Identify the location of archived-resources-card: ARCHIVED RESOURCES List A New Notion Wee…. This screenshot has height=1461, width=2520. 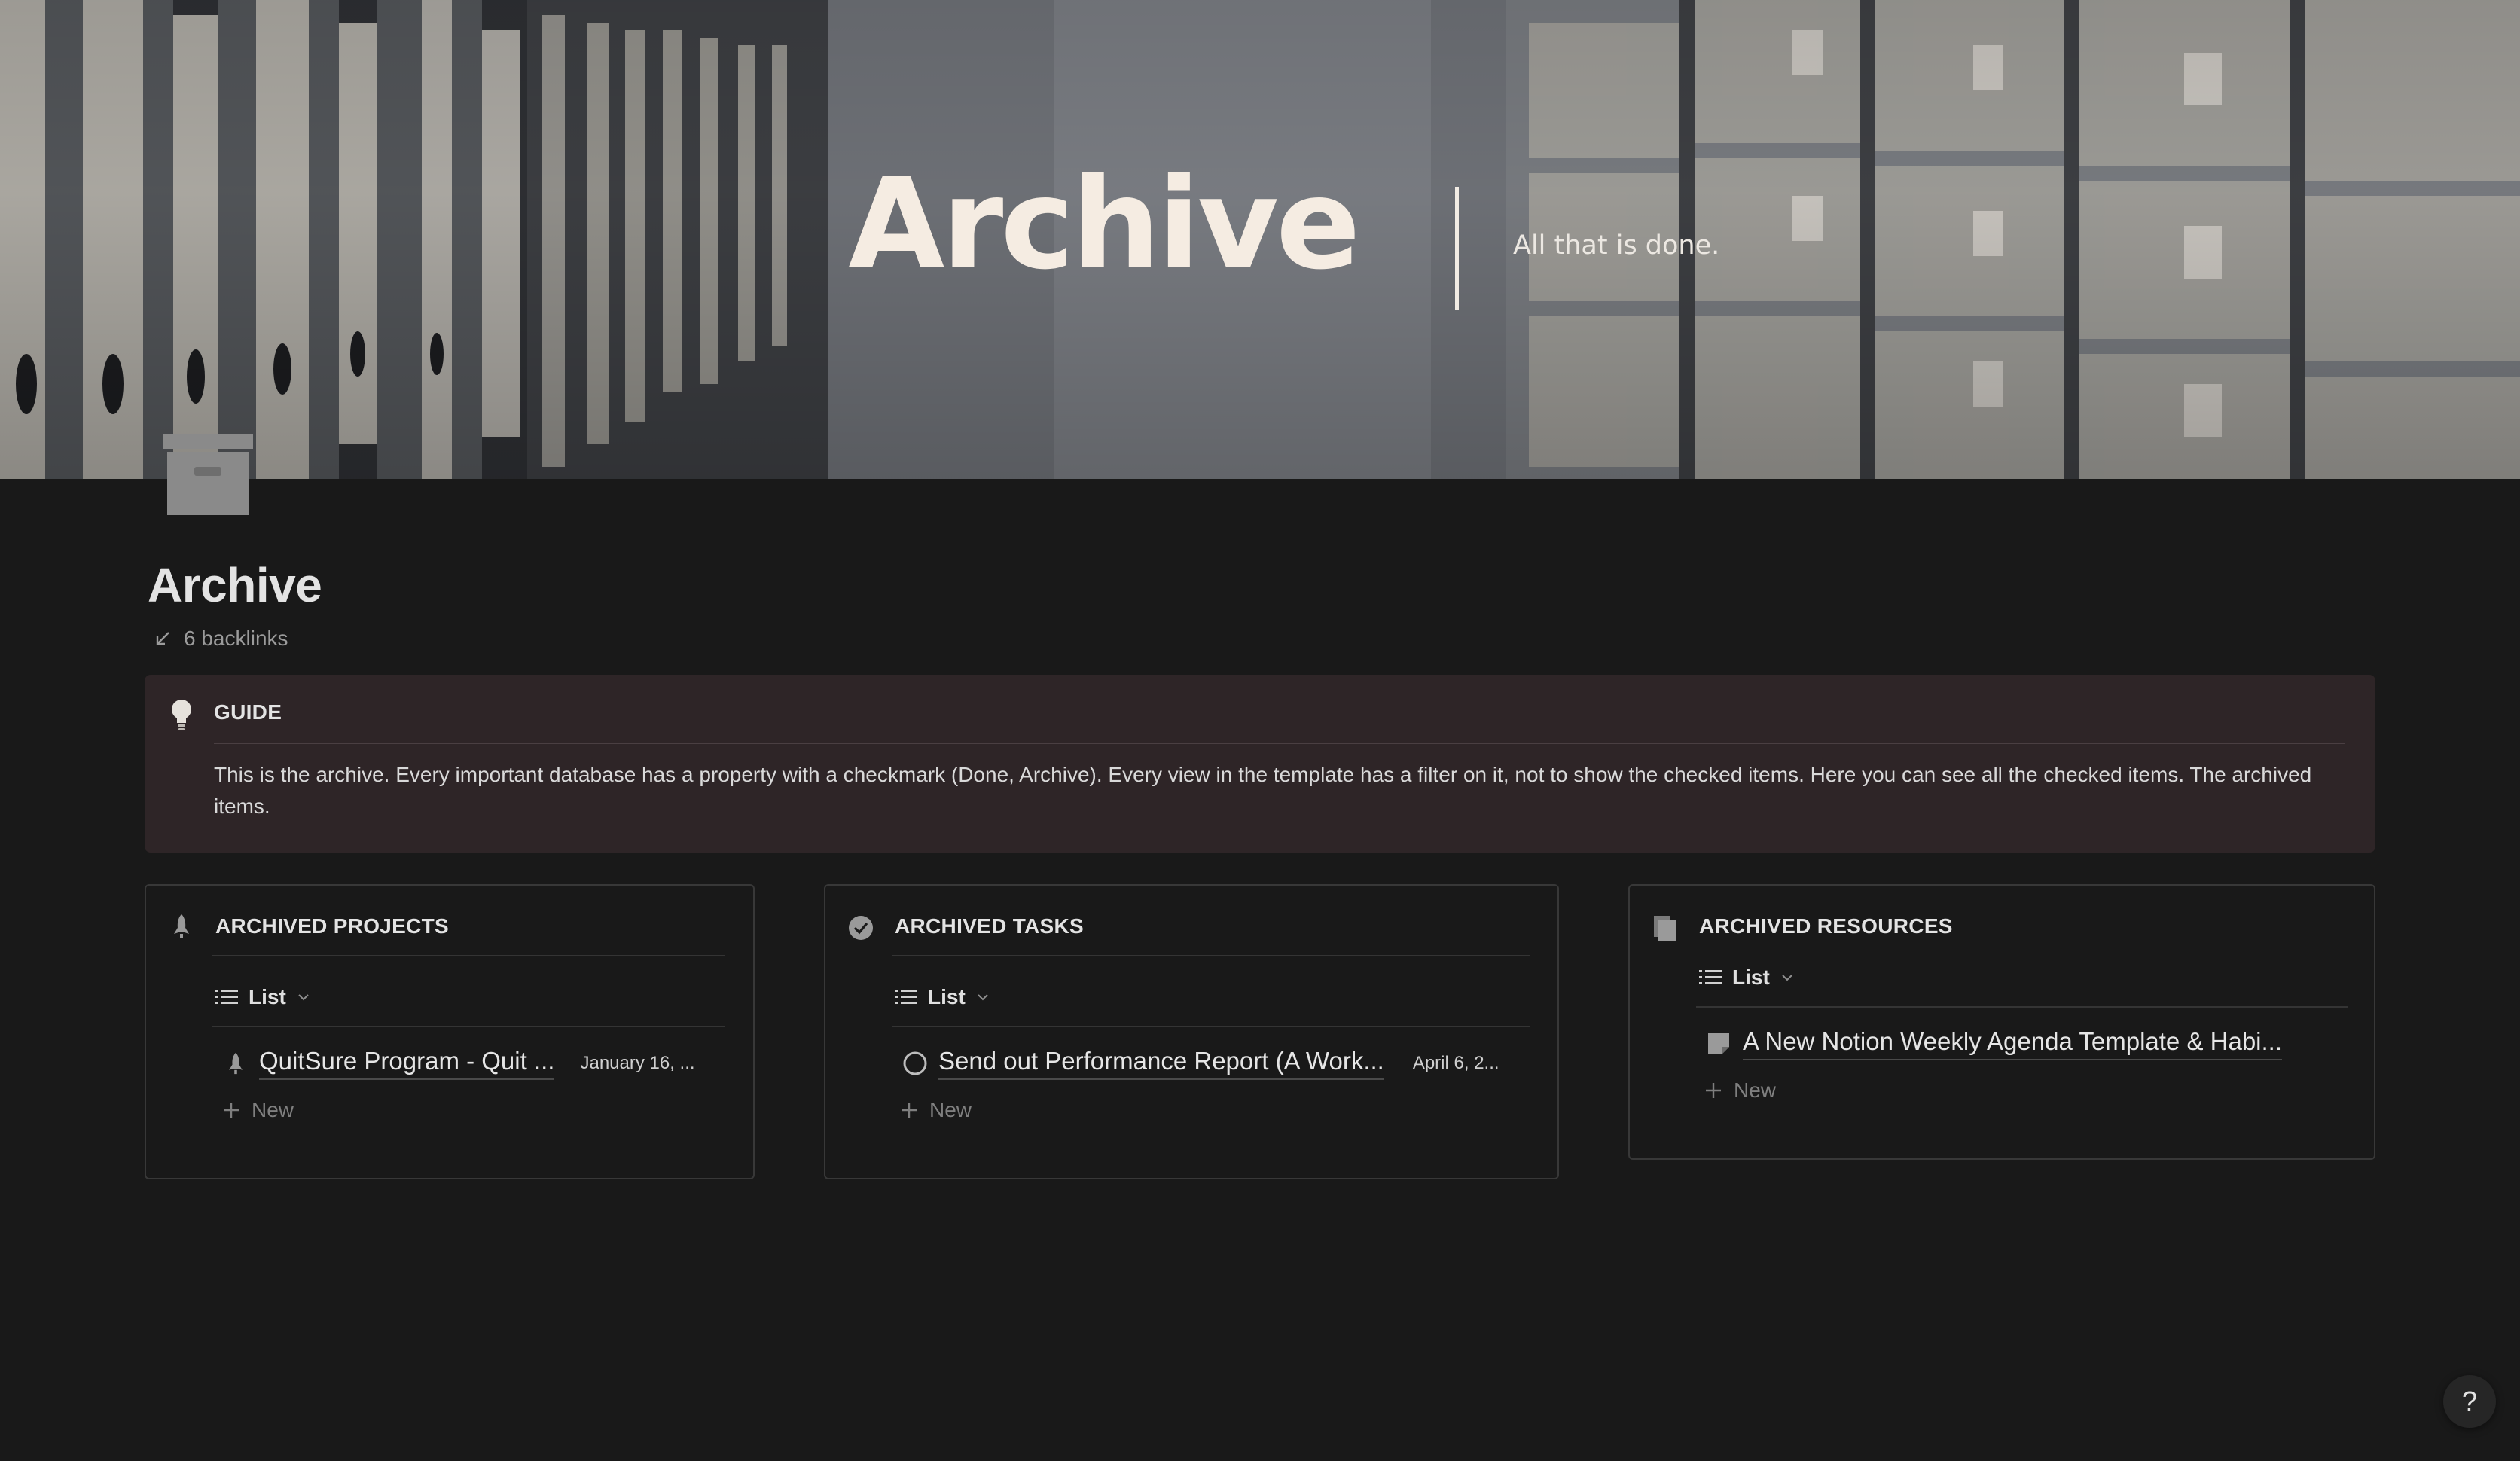
(2001, 1022).